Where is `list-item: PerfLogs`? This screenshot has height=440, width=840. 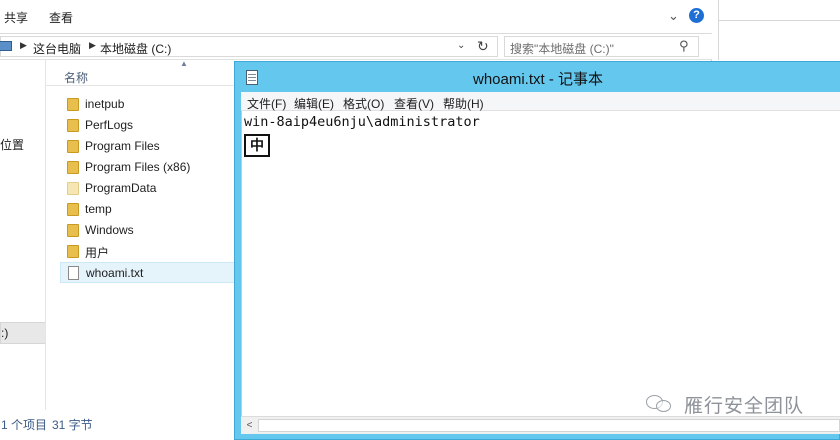
list-item: PerfLogs is located at coordinates (148, 125).